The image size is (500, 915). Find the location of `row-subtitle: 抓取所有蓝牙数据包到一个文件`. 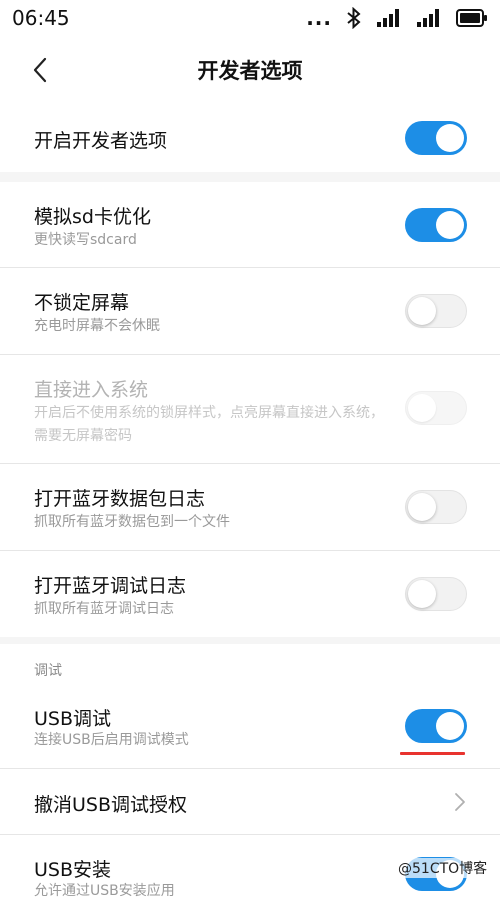

row-subtitle: 抓取所有蓝牙数据包到一个文件 is located at coordinates (132, 522).